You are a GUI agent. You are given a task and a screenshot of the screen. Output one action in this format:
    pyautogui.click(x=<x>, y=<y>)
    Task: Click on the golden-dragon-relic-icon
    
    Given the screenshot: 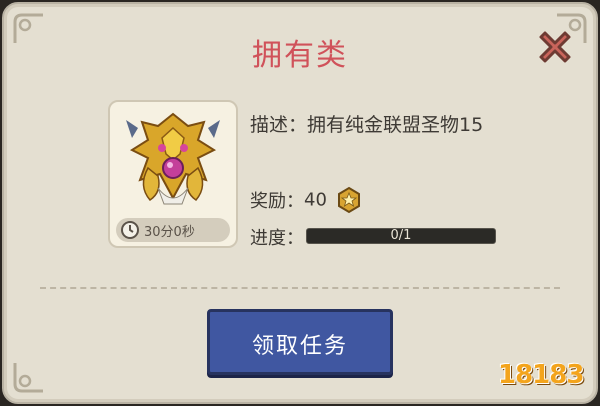 What is the action you would take?
    pyautogui.click(x=173, y=160)
    